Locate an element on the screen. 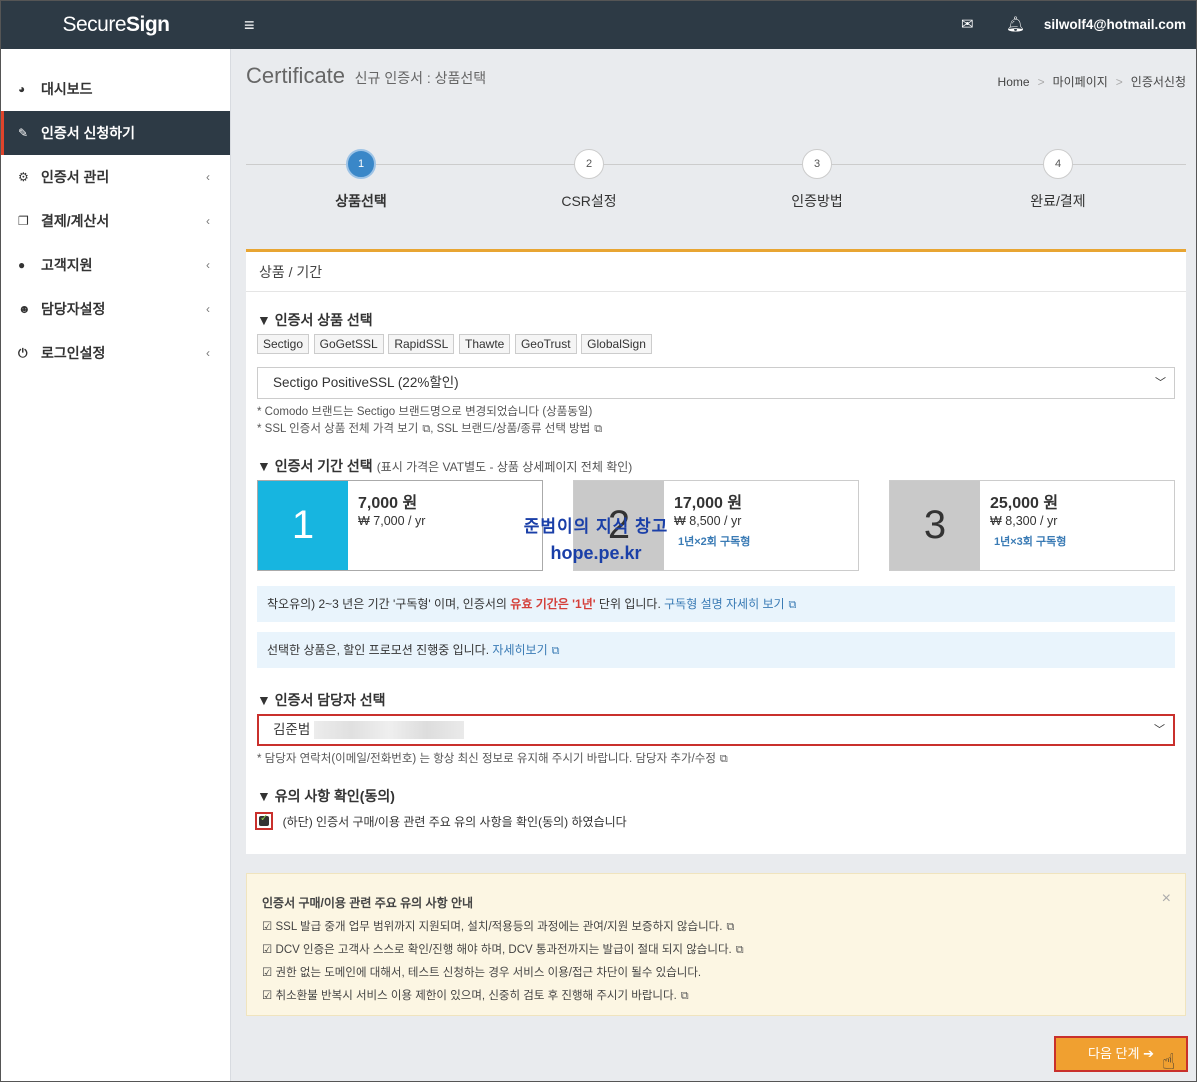  step-csr: 2 CSR설정 is located at coordinates (589, 180).